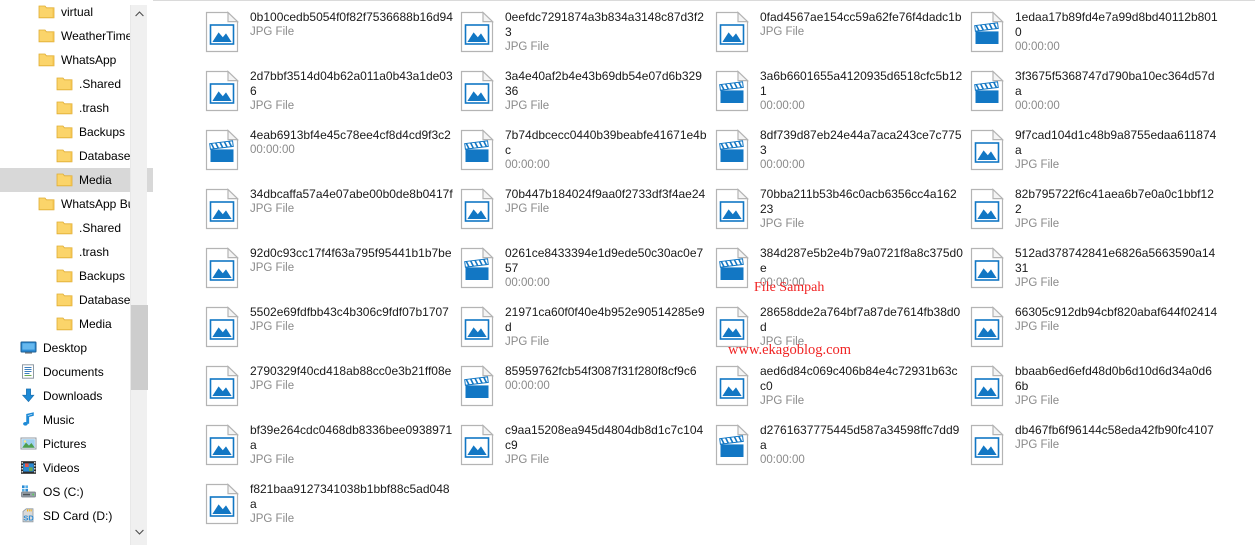  I want to click on file-tile-text: f821baa9127341038b1bbf88c5ad048a JPG File, so click(351, 504).